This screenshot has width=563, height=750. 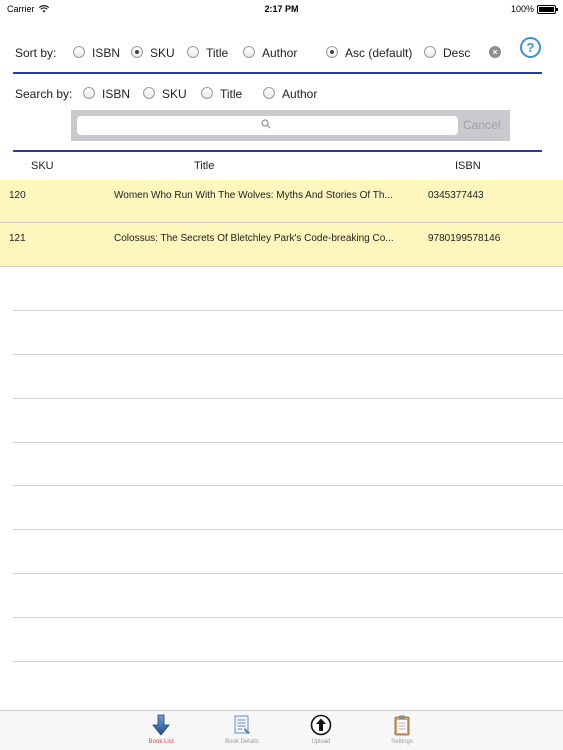 I want to click on clock: 2:17 PM, so click(x=281, y=9).